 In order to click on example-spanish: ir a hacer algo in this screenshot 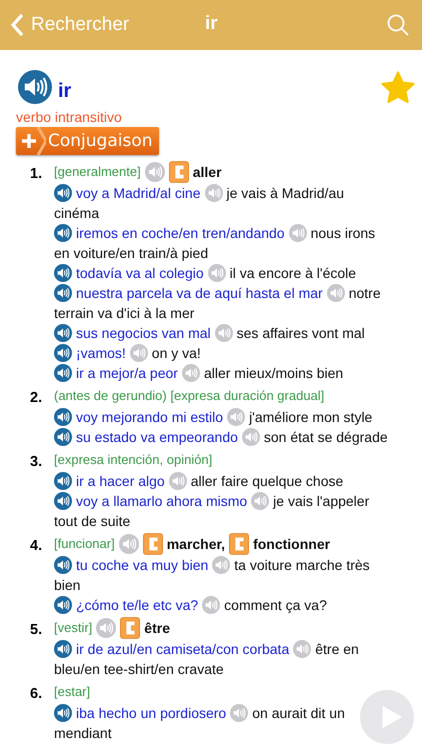, I will do `click(120, 481)`.